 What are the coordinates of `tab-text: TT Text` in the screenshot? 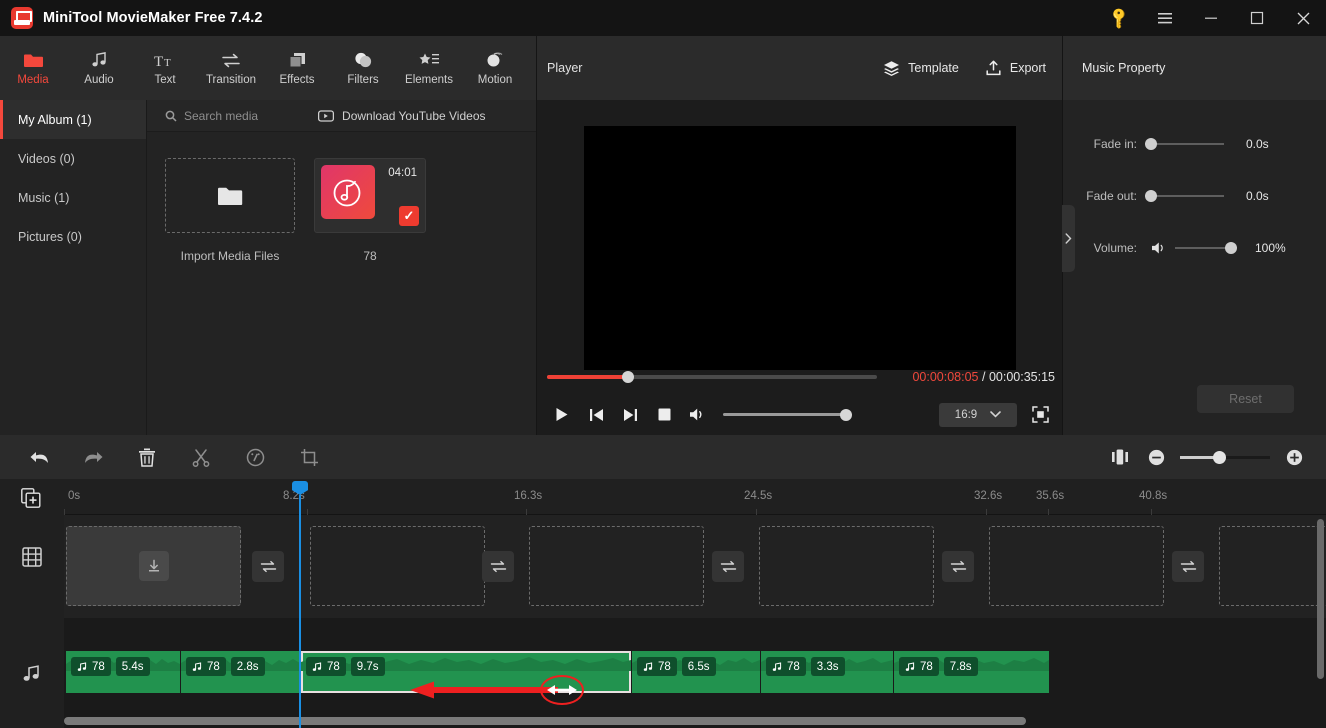 It's located at (165, 68).